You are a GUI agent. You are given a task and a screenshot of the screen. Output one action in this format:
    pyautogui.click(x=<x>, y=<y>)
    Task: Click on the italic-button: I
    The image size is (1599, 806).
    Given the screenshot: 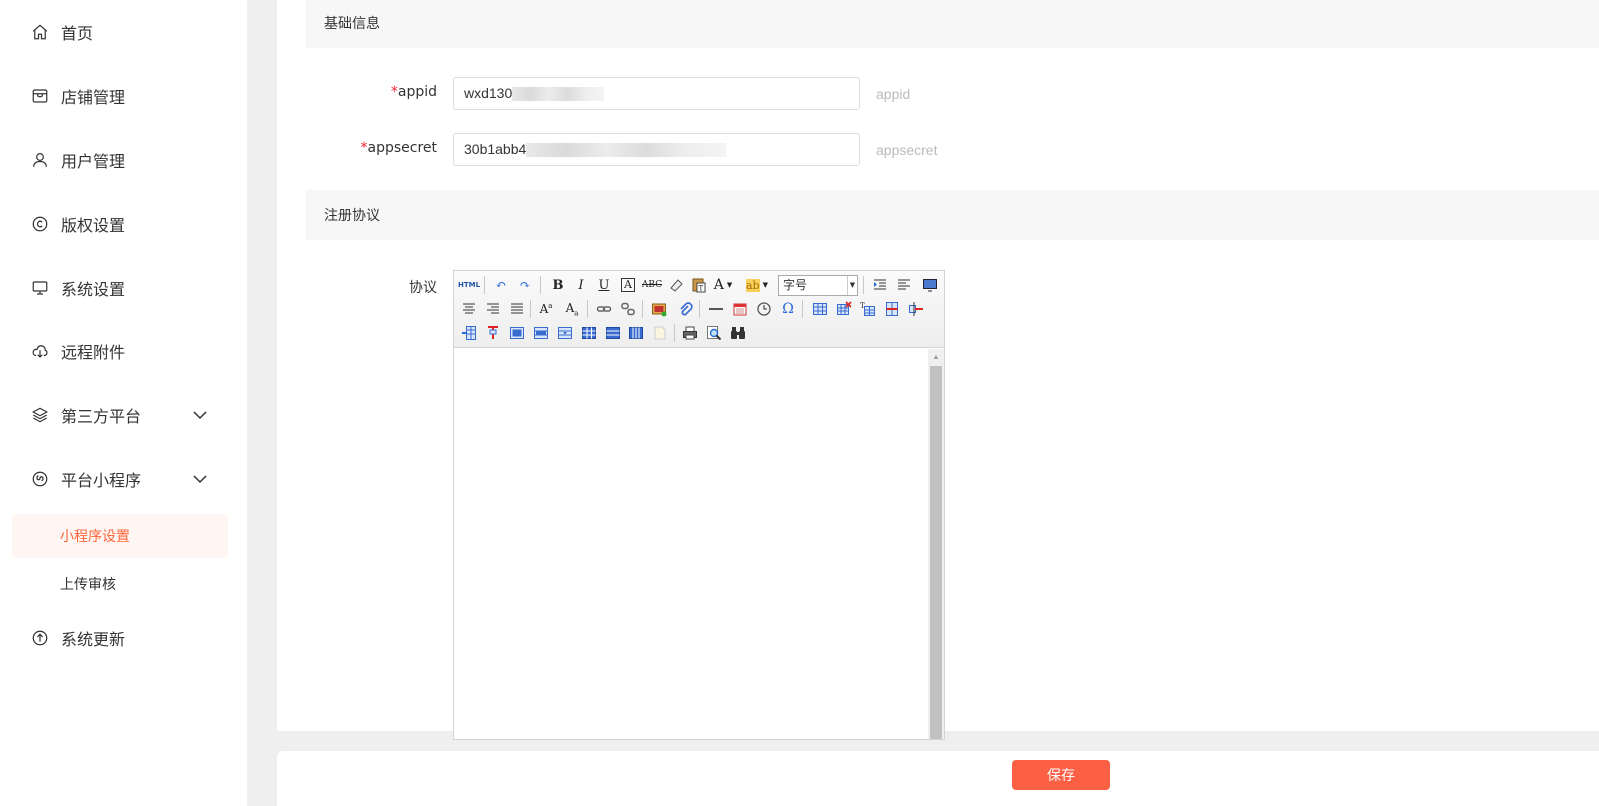 What is the action you would take?
    pyautogui.click(x=581, y=285)
    